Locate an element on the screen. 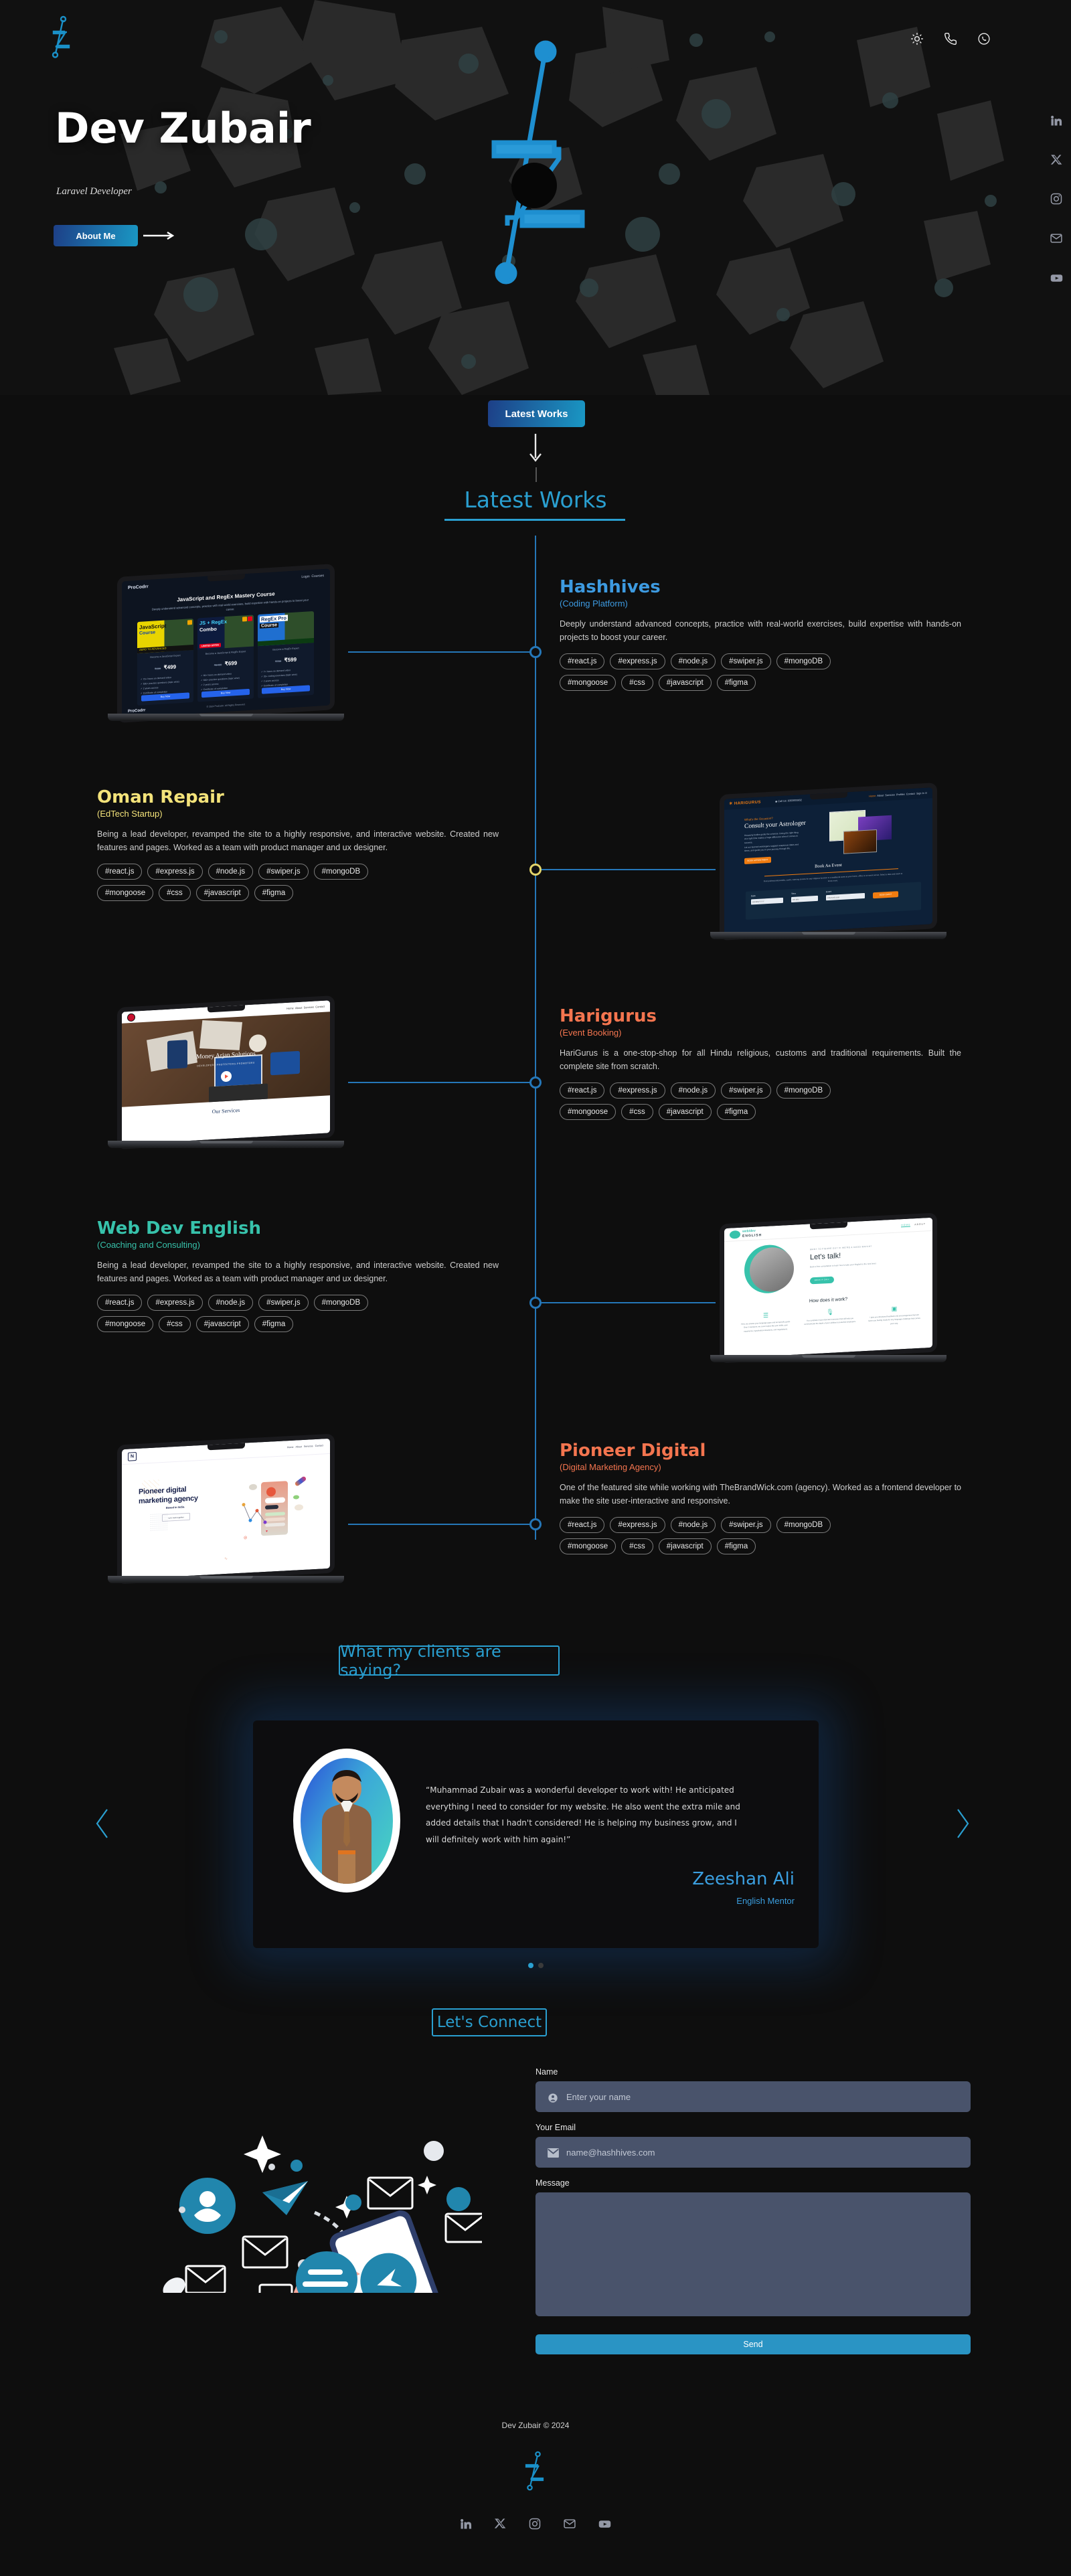 The height and width of the screenshot is (2576, 1071). latest-works-badge: Latest Works is located at coordinates (536, 413).